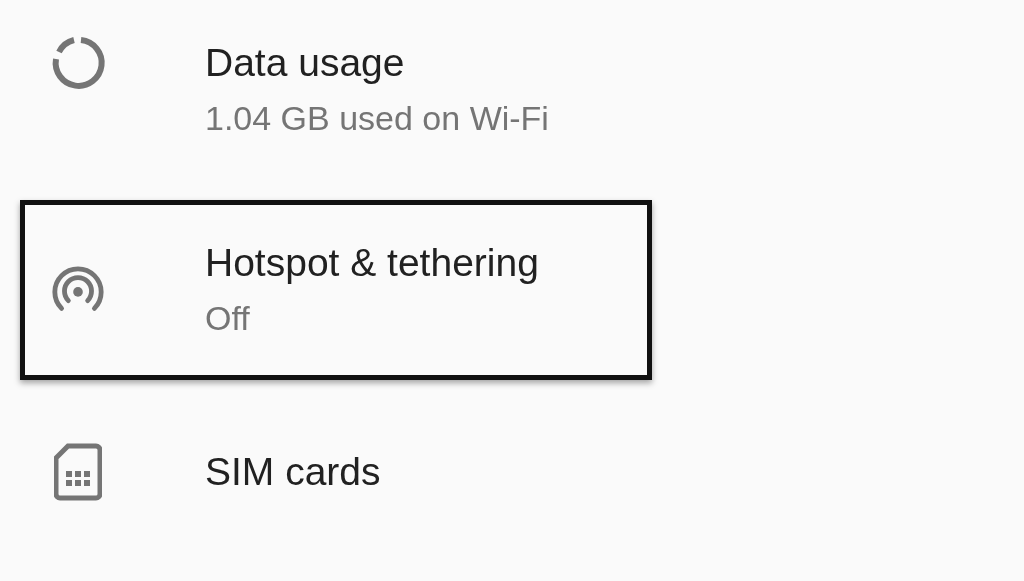  Describe the element at coordinates (293, 472) in the screenshot. I see `setting-title: SIM cards` at that location.